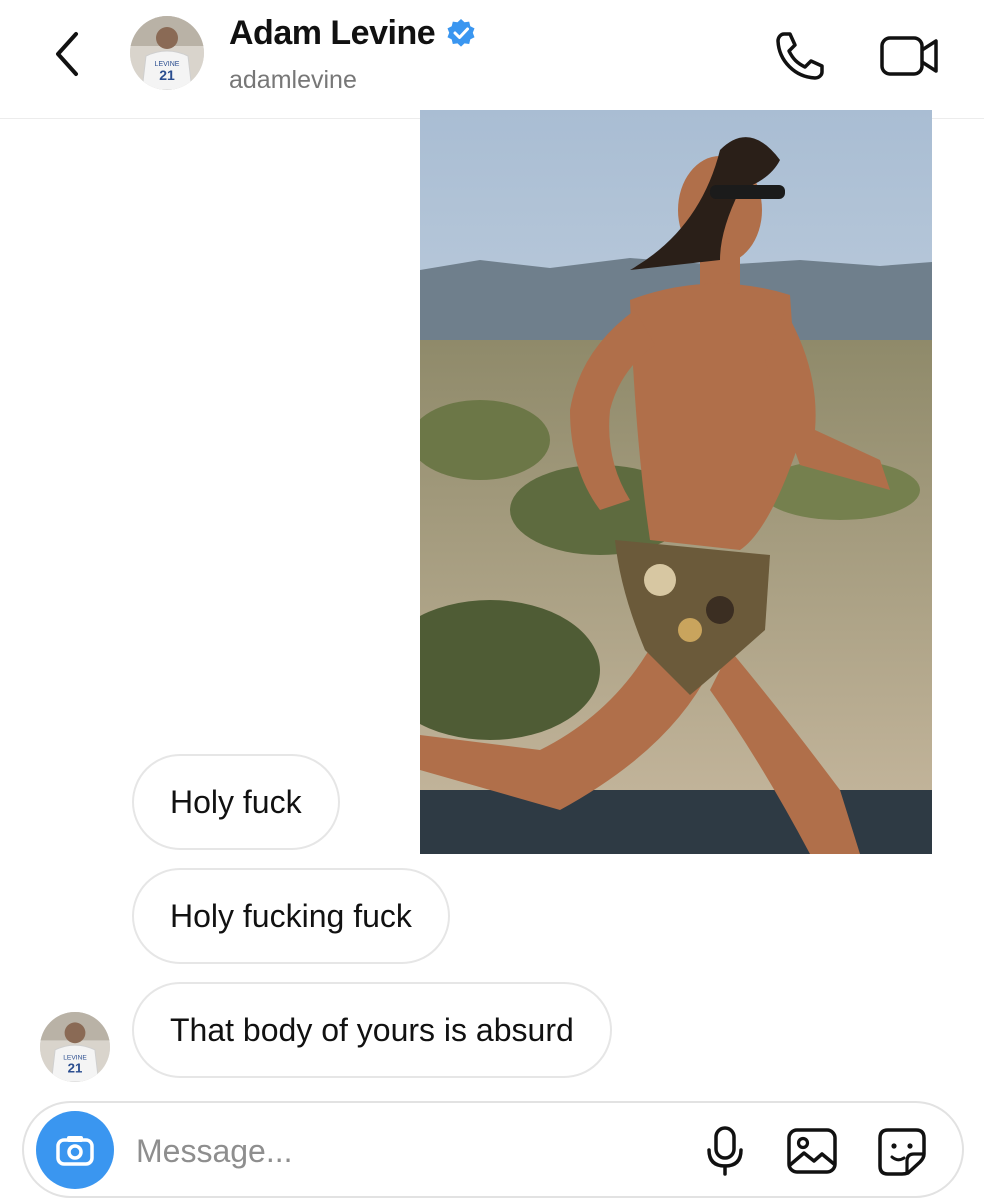 This screenshot has width=984, height=1200. What do you see at coordinates (75, 1047) in the screenshot?
I see `sender-avatar: LEVINE 21` at bounding box center [75, 1047].